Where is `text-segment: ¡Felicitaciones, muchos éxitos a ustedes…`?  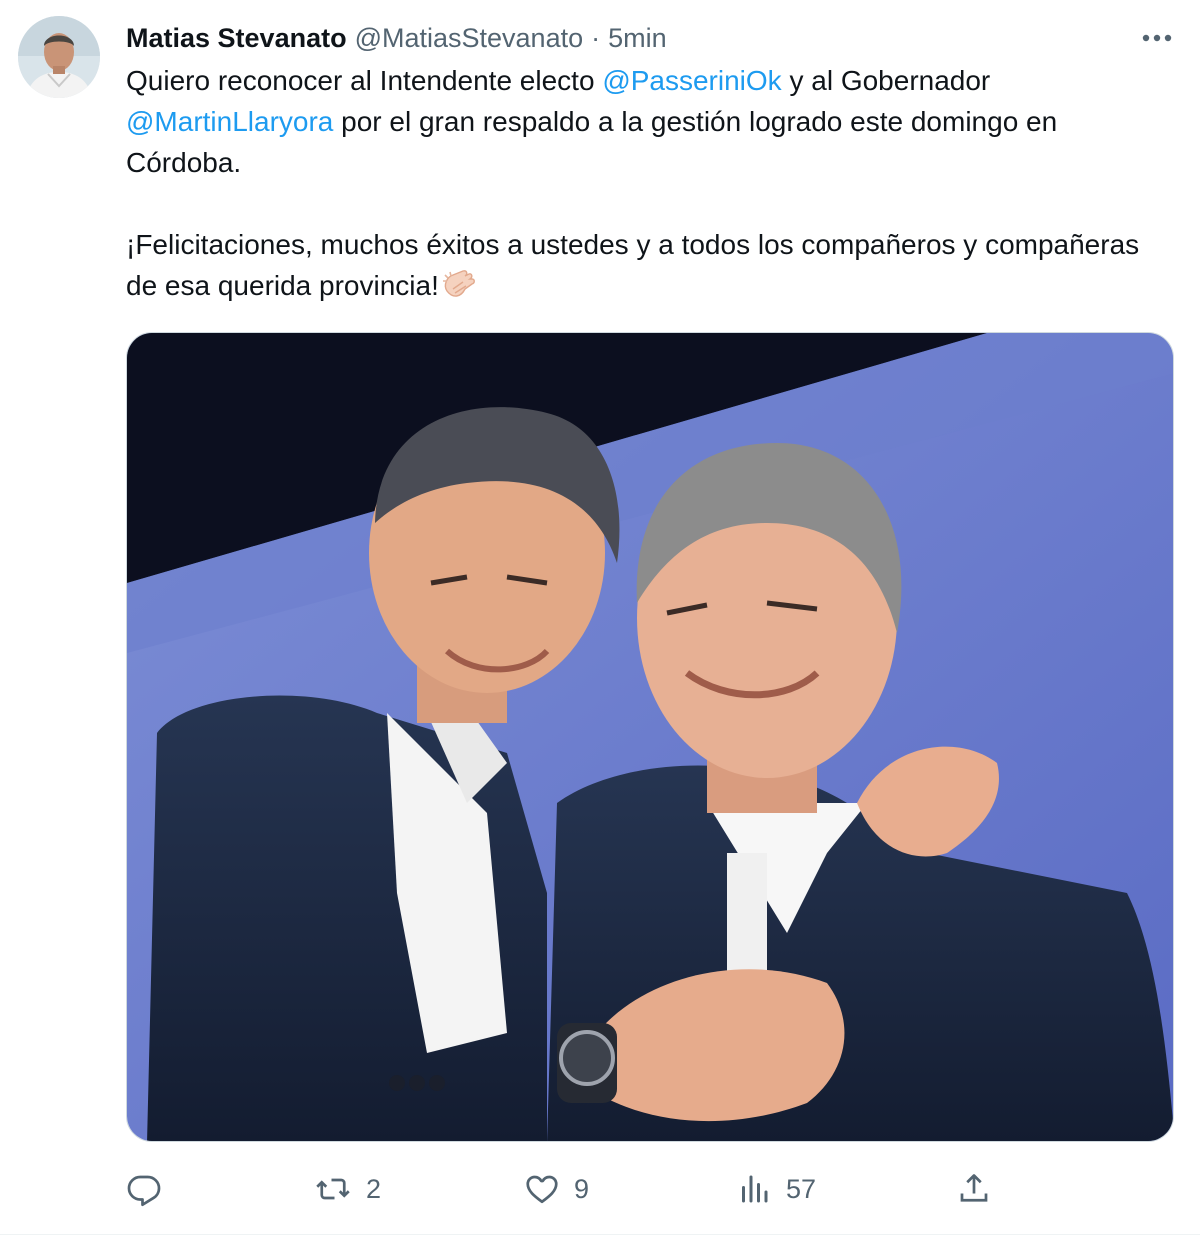 text-segment: ¡Felicitaciones, muchos éxitos a ustedes… is located at coordinates (633, 265).